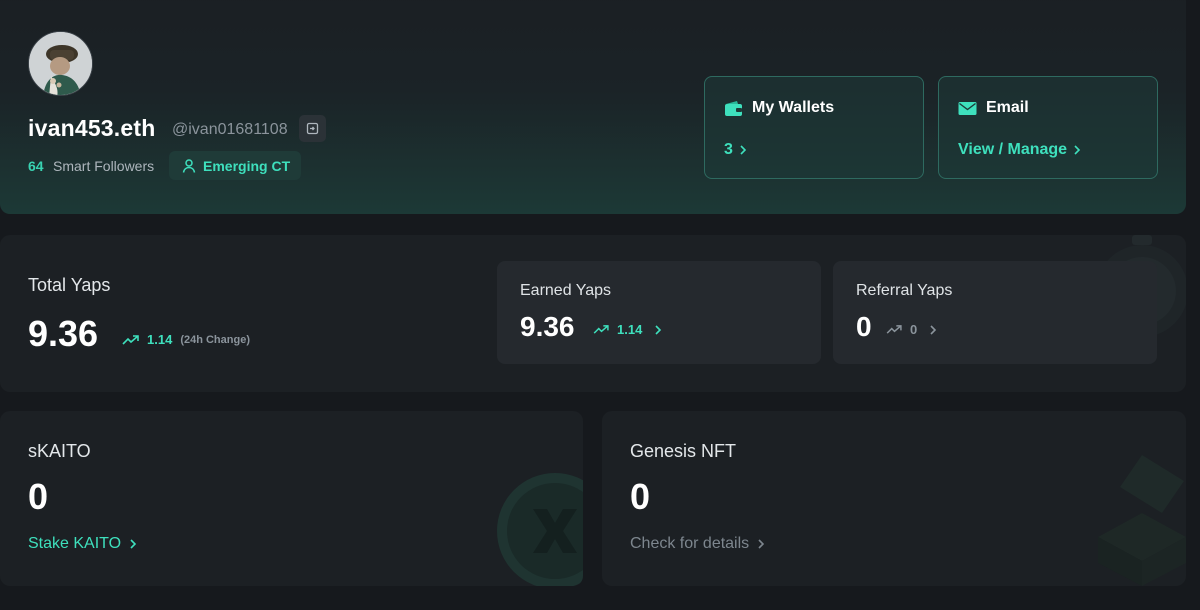 The width and height of the screenshot is (1200, 610). What do you see at coordinates (894, 498) in the screenshot?
I see `genesis-nft-card: Genesis NFT 0 Check for details` at bounding box center [894, 498].